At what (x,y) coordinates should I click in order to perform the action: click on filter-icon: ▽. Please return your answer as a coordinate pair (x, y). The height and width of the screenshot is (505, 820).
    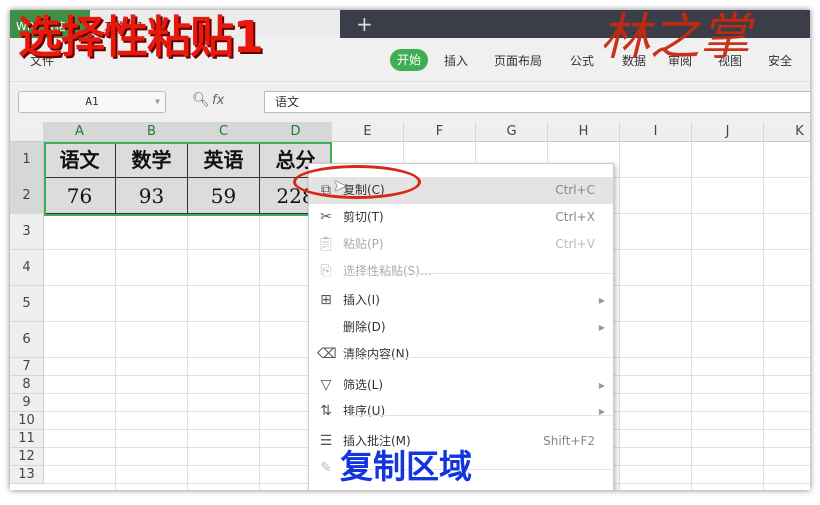
    Looking at the image, I should click on (326, 385).